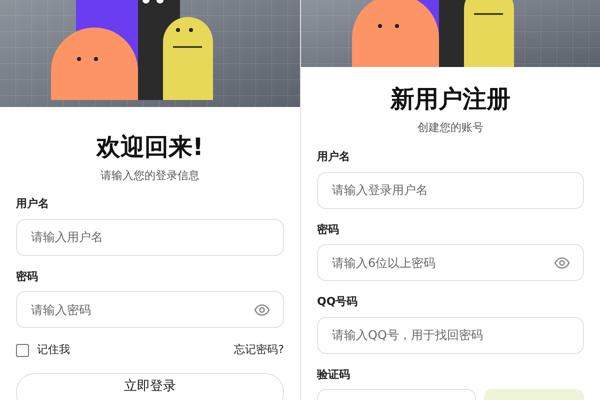 This screenshot has width=600, height=400. I want to click on input-field: 请输入用户名, so click(150, 237).